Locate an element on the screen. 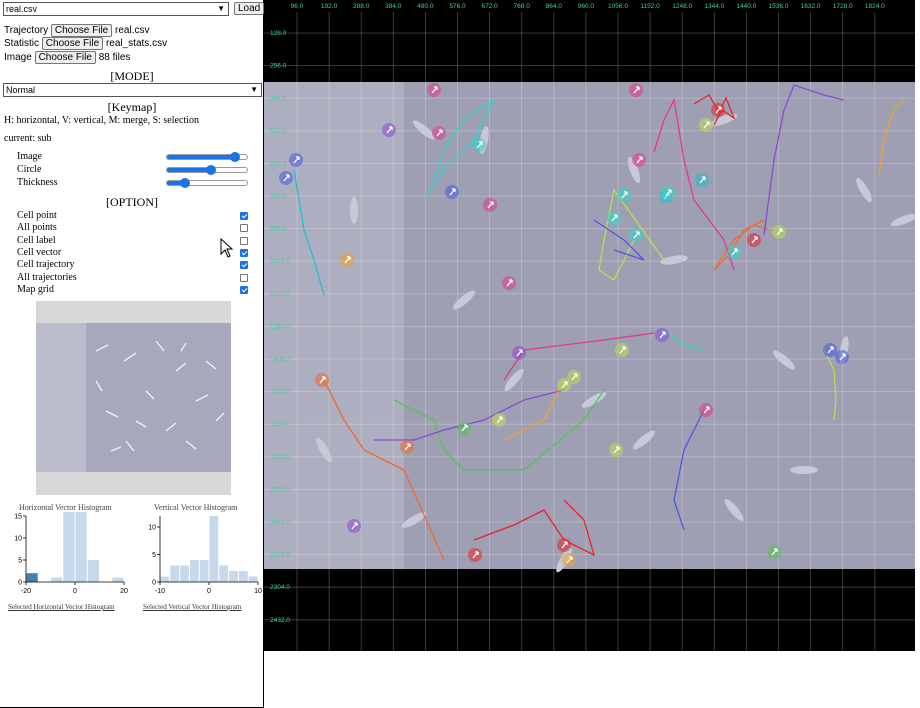  x-tick-label: 1248.0 is located at coordinates (682, 6).